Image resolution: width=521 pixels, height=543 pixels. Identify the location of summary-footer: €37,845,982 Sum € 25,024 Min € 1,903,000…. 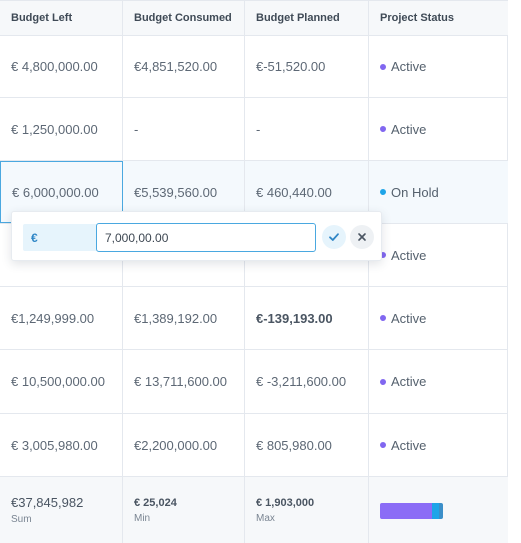
(254, 510).